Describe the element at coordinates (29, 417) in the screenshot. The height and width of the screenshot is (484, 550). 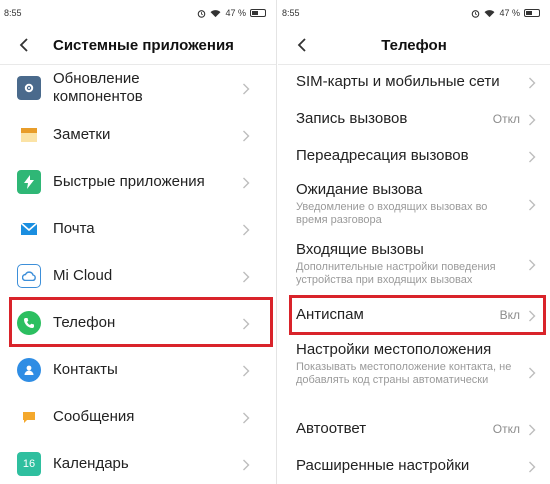
I see `message-icon` at that location.